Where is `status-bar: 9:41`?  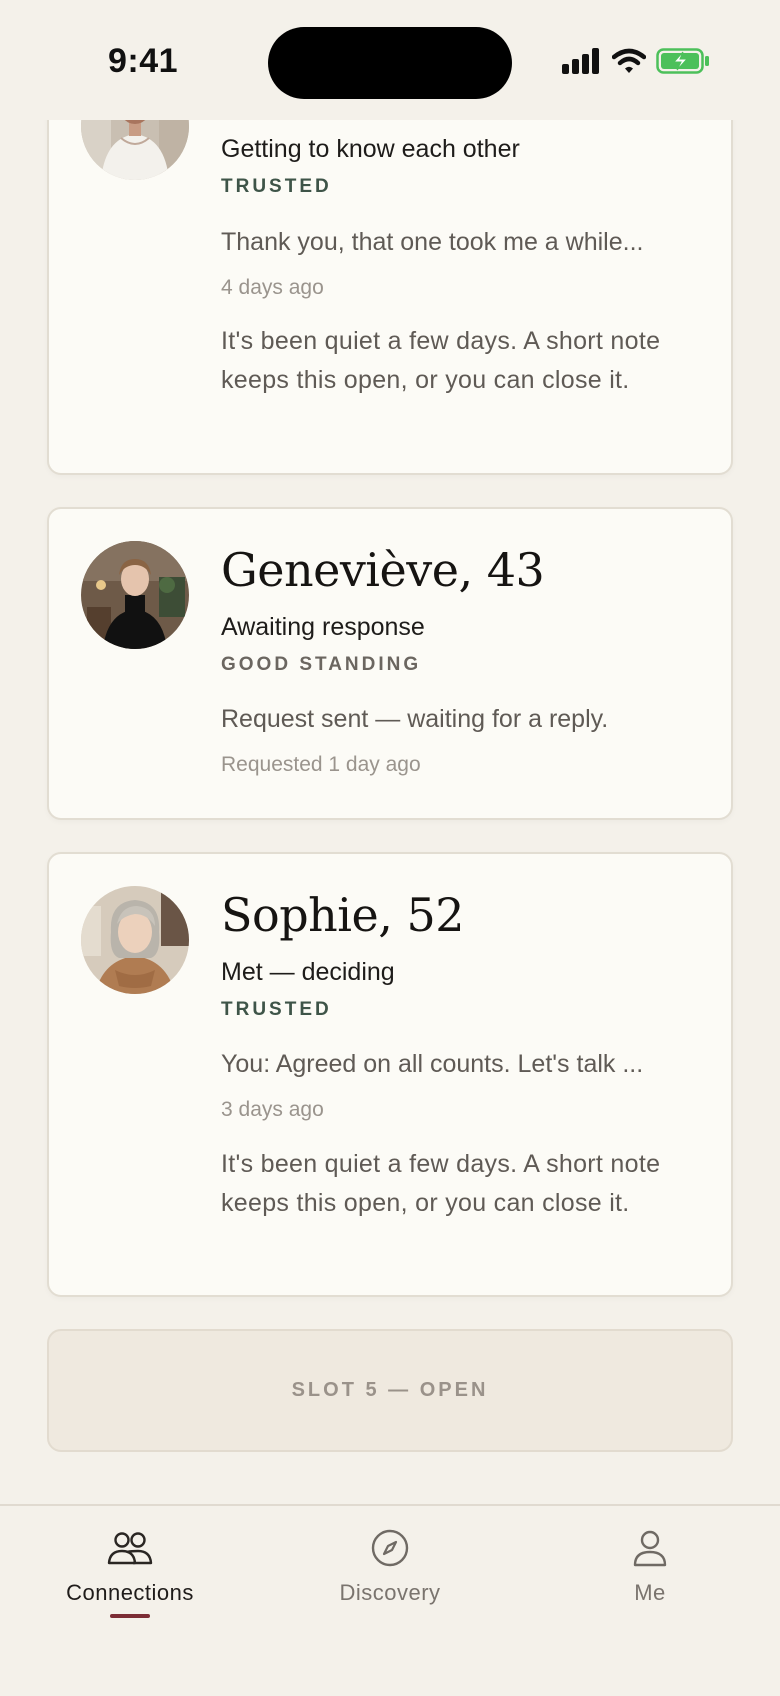 status-bar: 9:41 is located at coordinates (390, 60).